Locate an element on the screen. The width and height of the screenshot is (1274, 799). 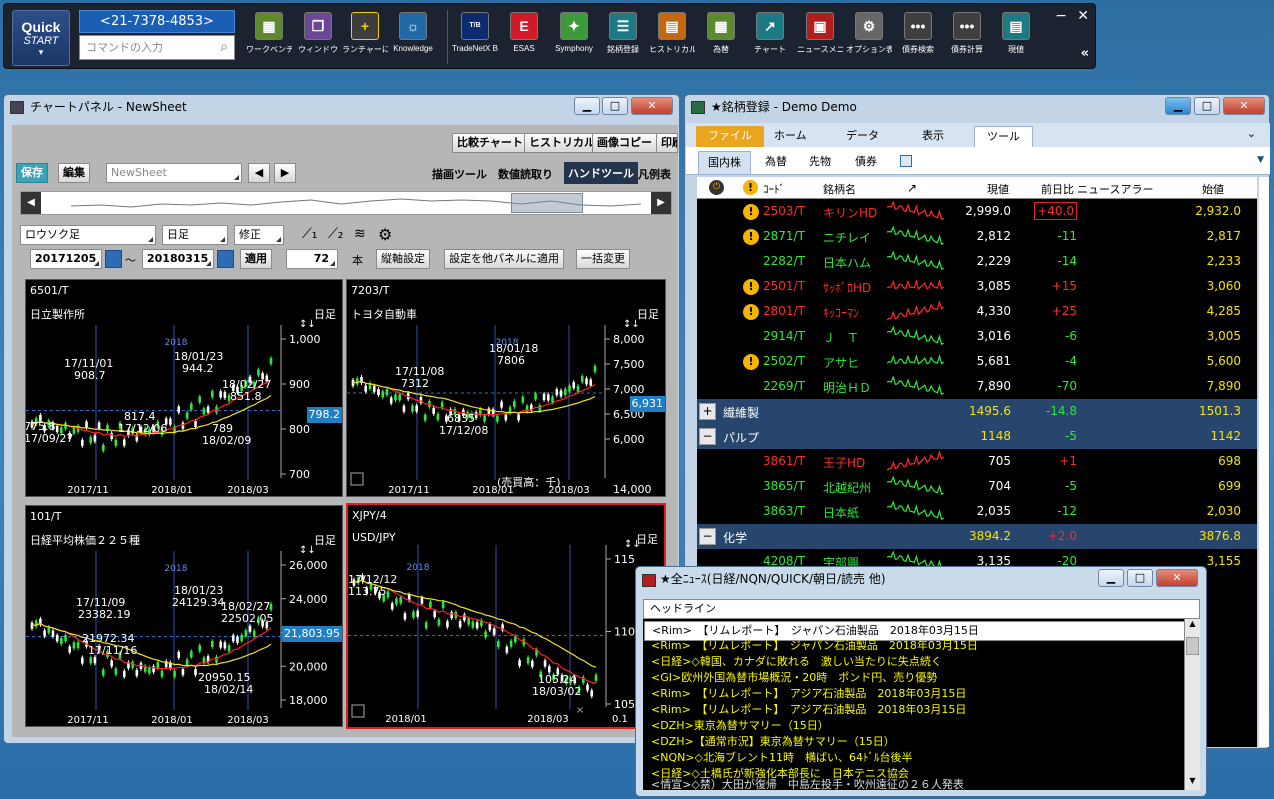
phone-number: <21-7378-4853> is located at coordinates (157, 21).